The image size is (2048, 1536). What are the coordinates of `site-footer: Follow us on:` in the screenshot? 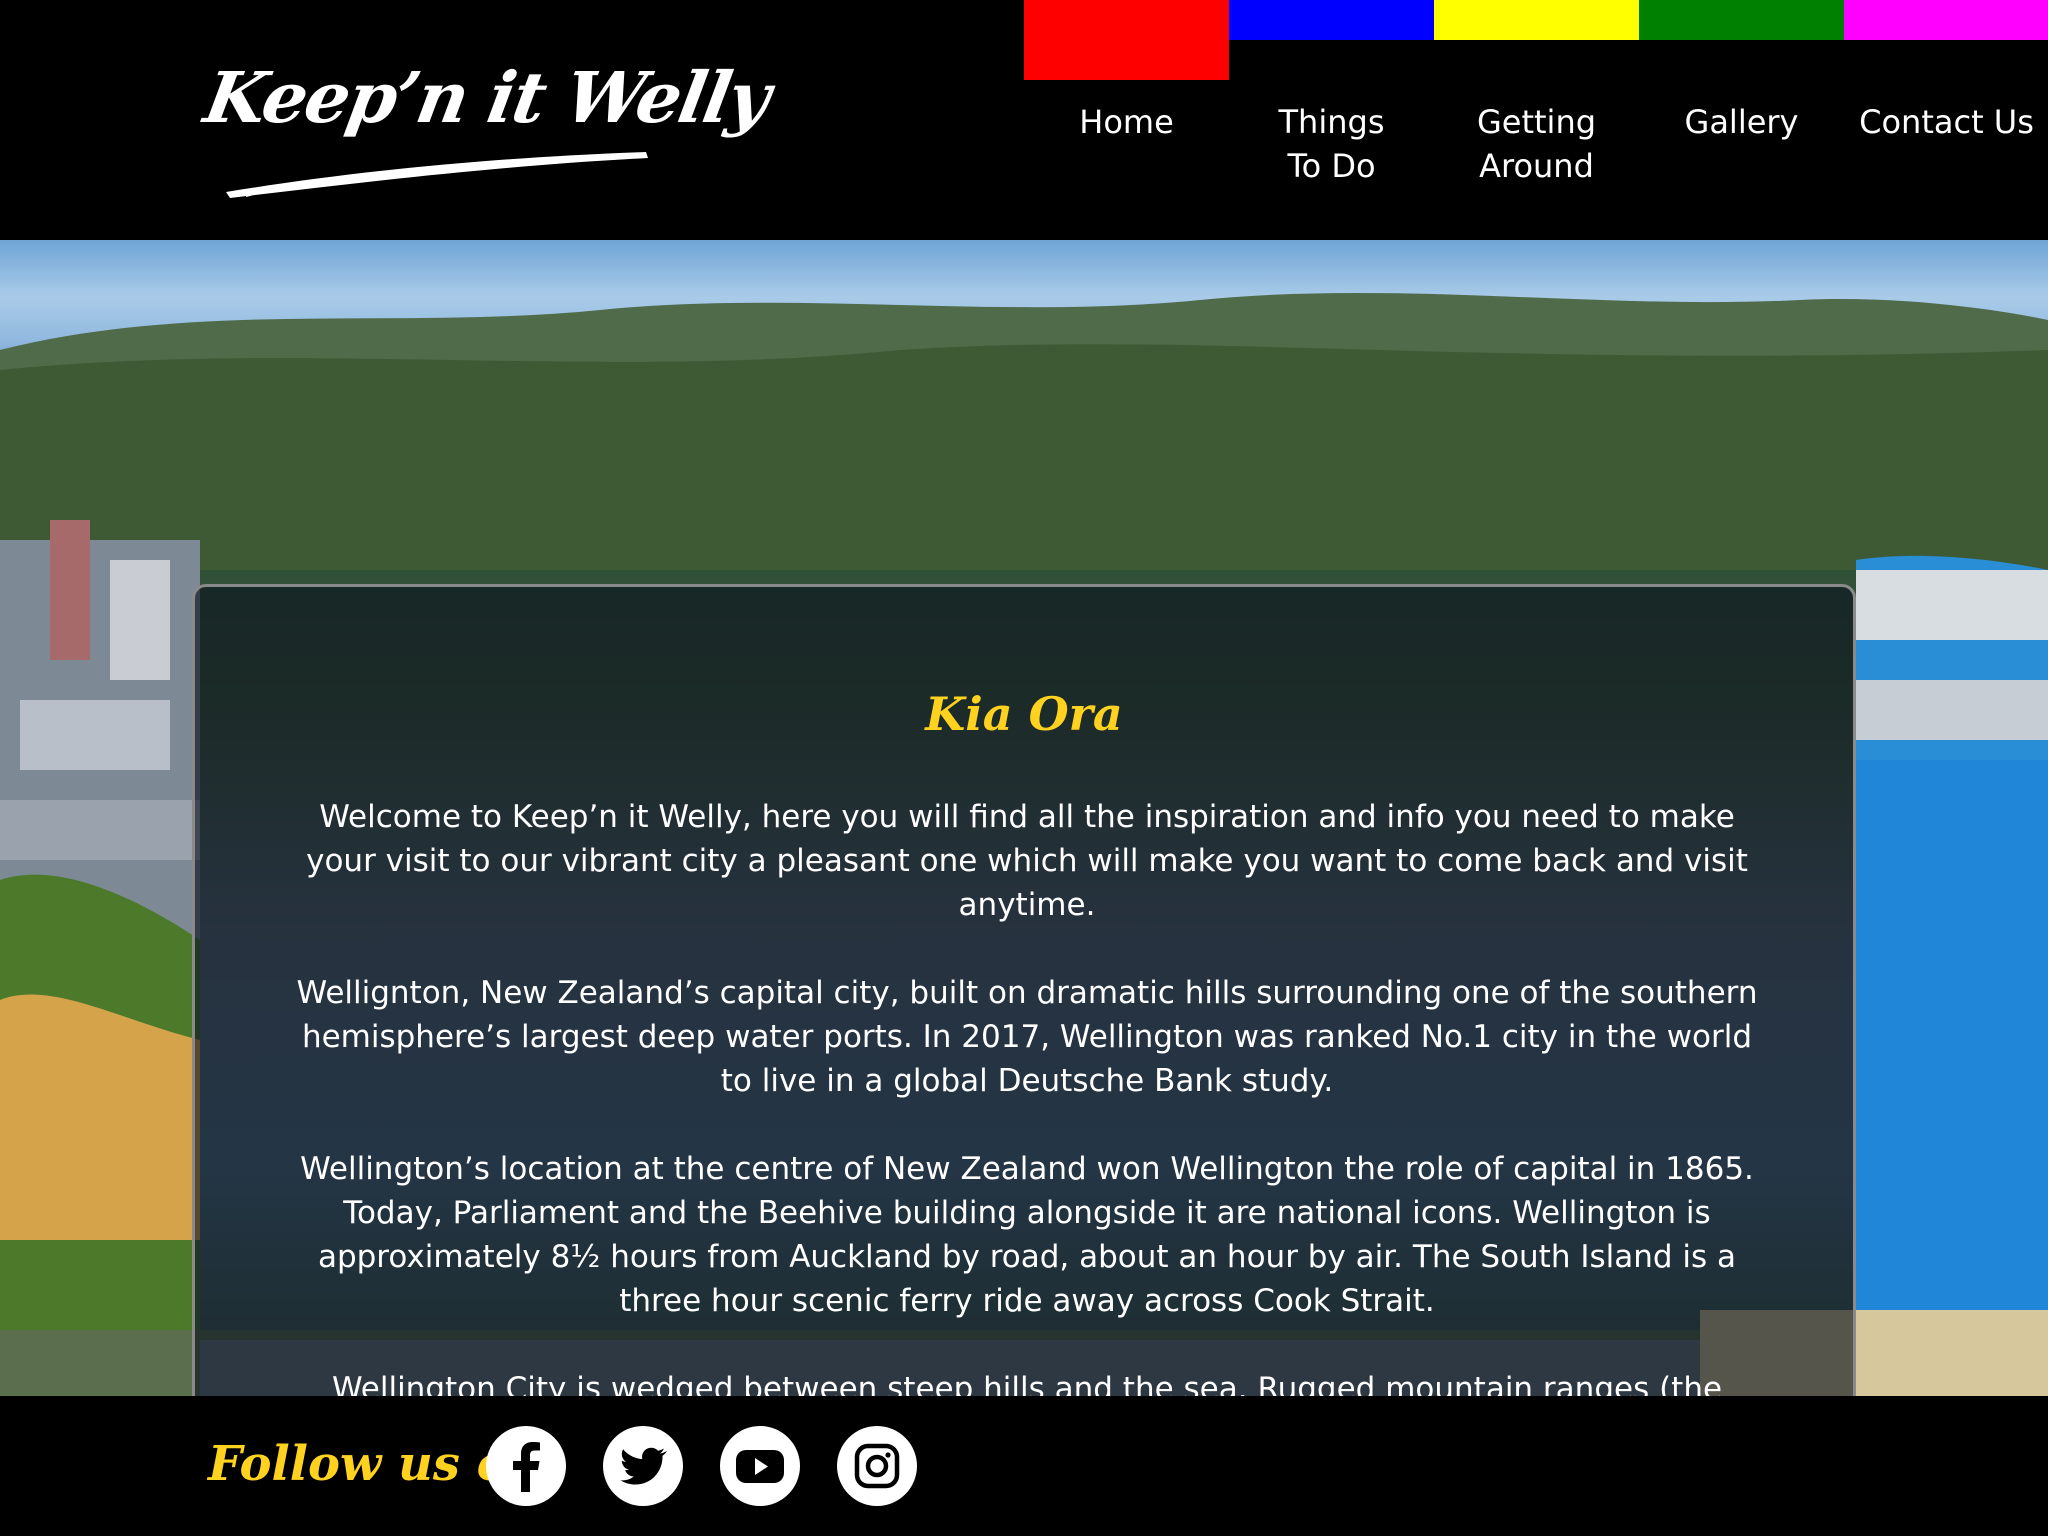 It's located at (1024, 1466).